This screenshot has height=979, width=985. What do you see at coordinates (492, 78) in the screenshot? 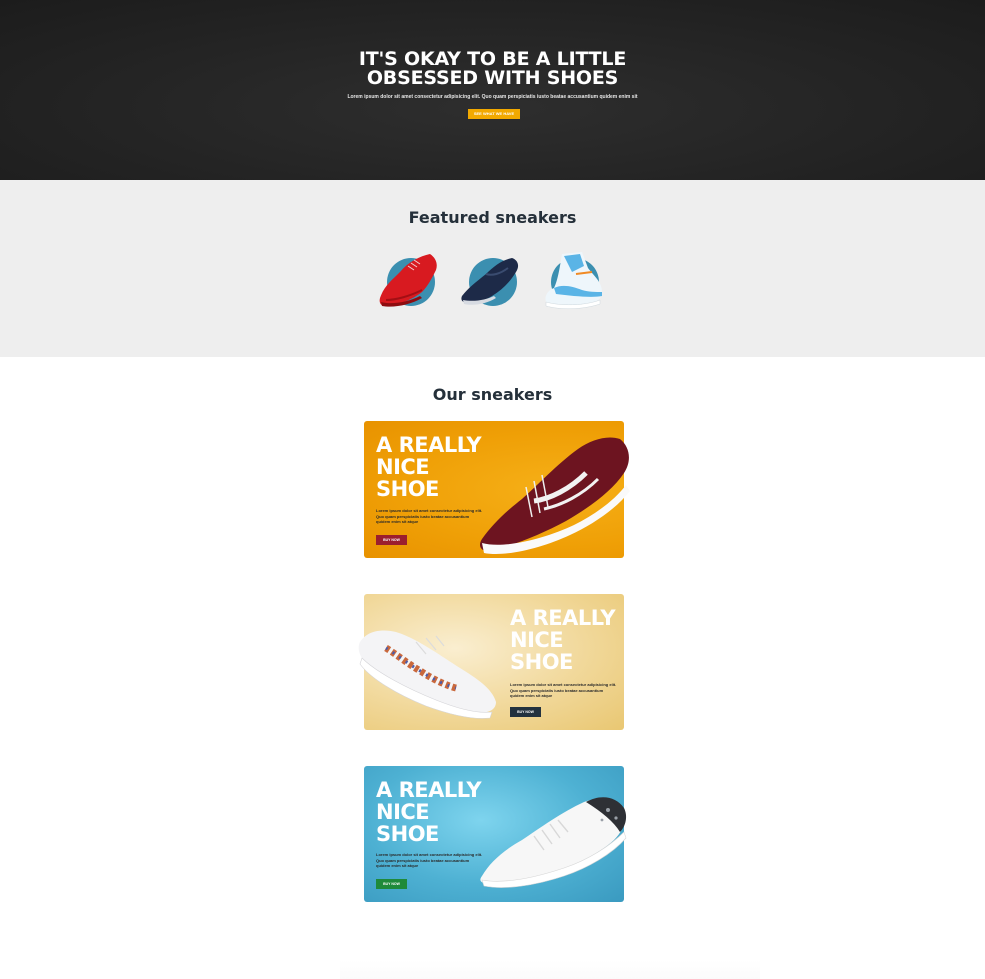
I see `hero-title-line2: OBSESSED WITH SHOES` at bounding box center [492, 78].